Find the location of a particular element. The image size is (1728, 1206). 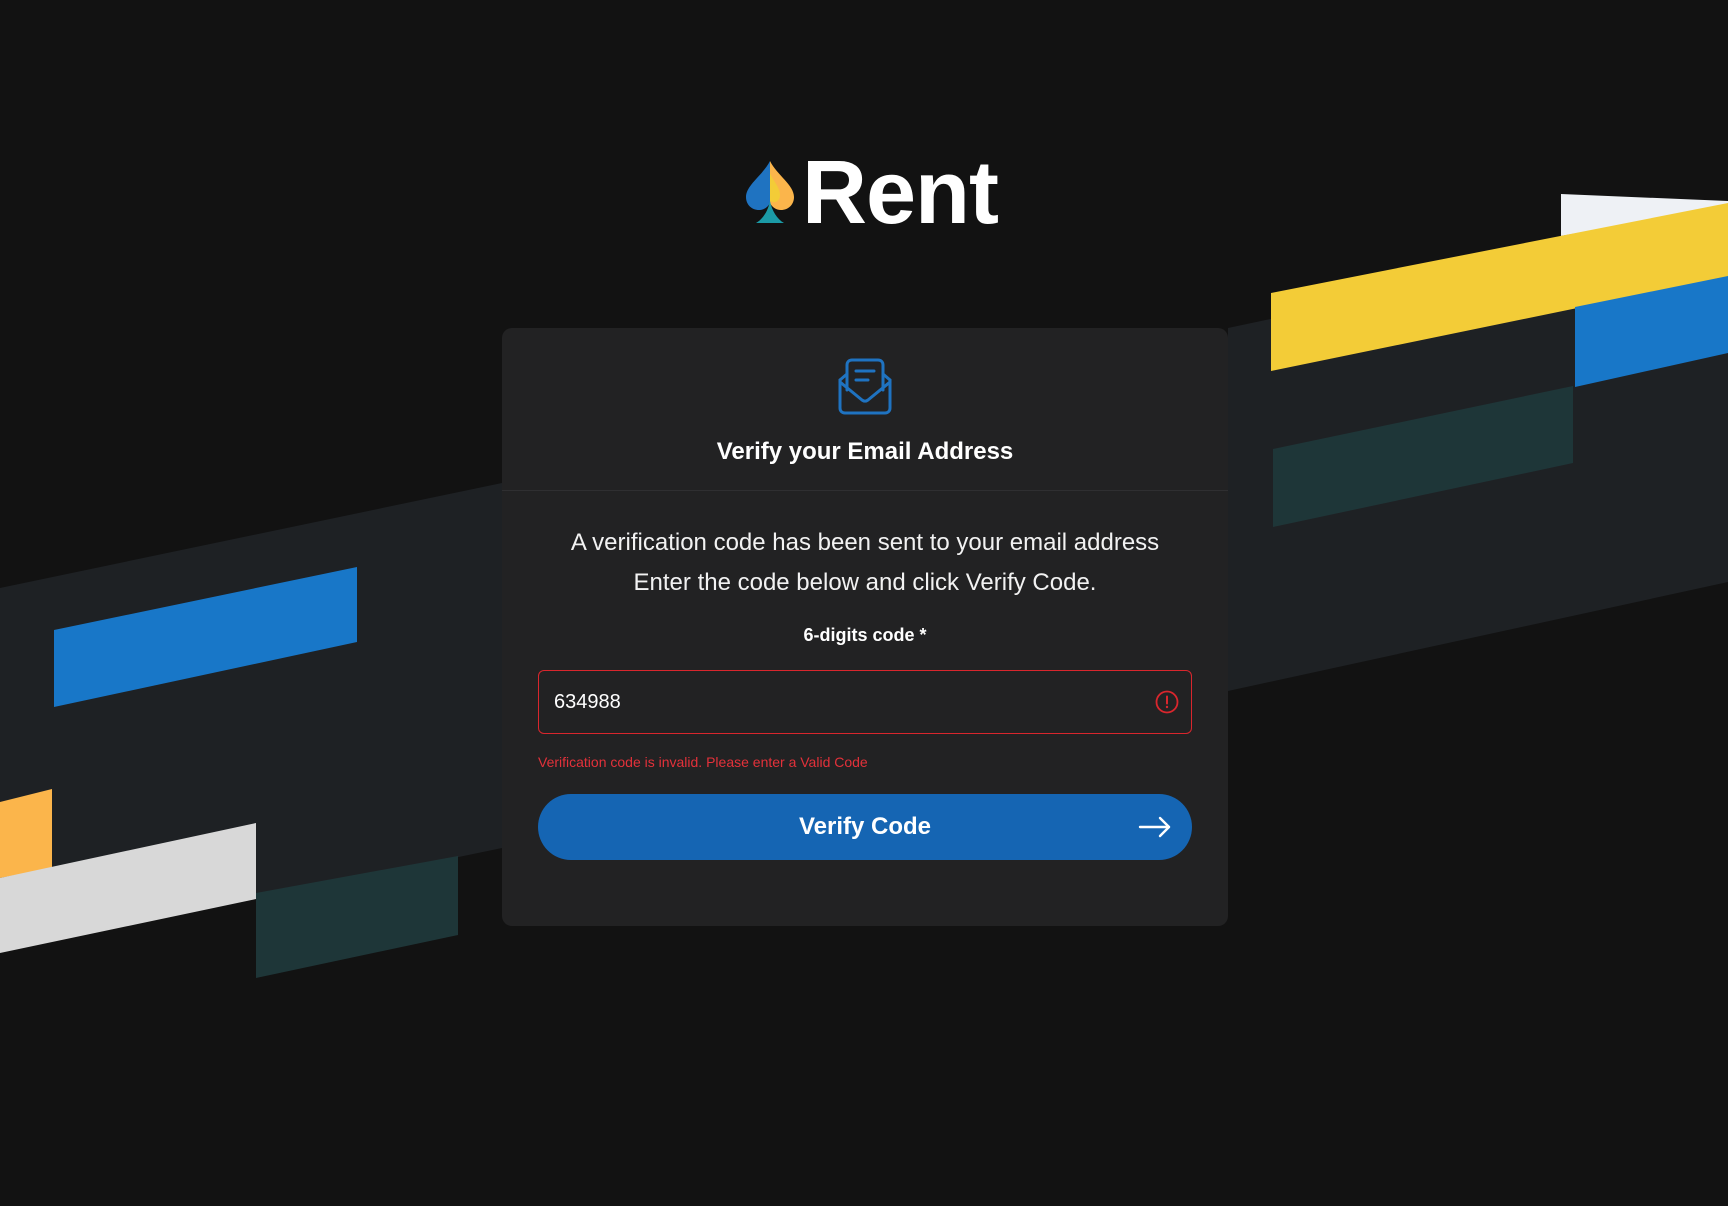

arrow-right-icon is located at coordinates (1154, 827).